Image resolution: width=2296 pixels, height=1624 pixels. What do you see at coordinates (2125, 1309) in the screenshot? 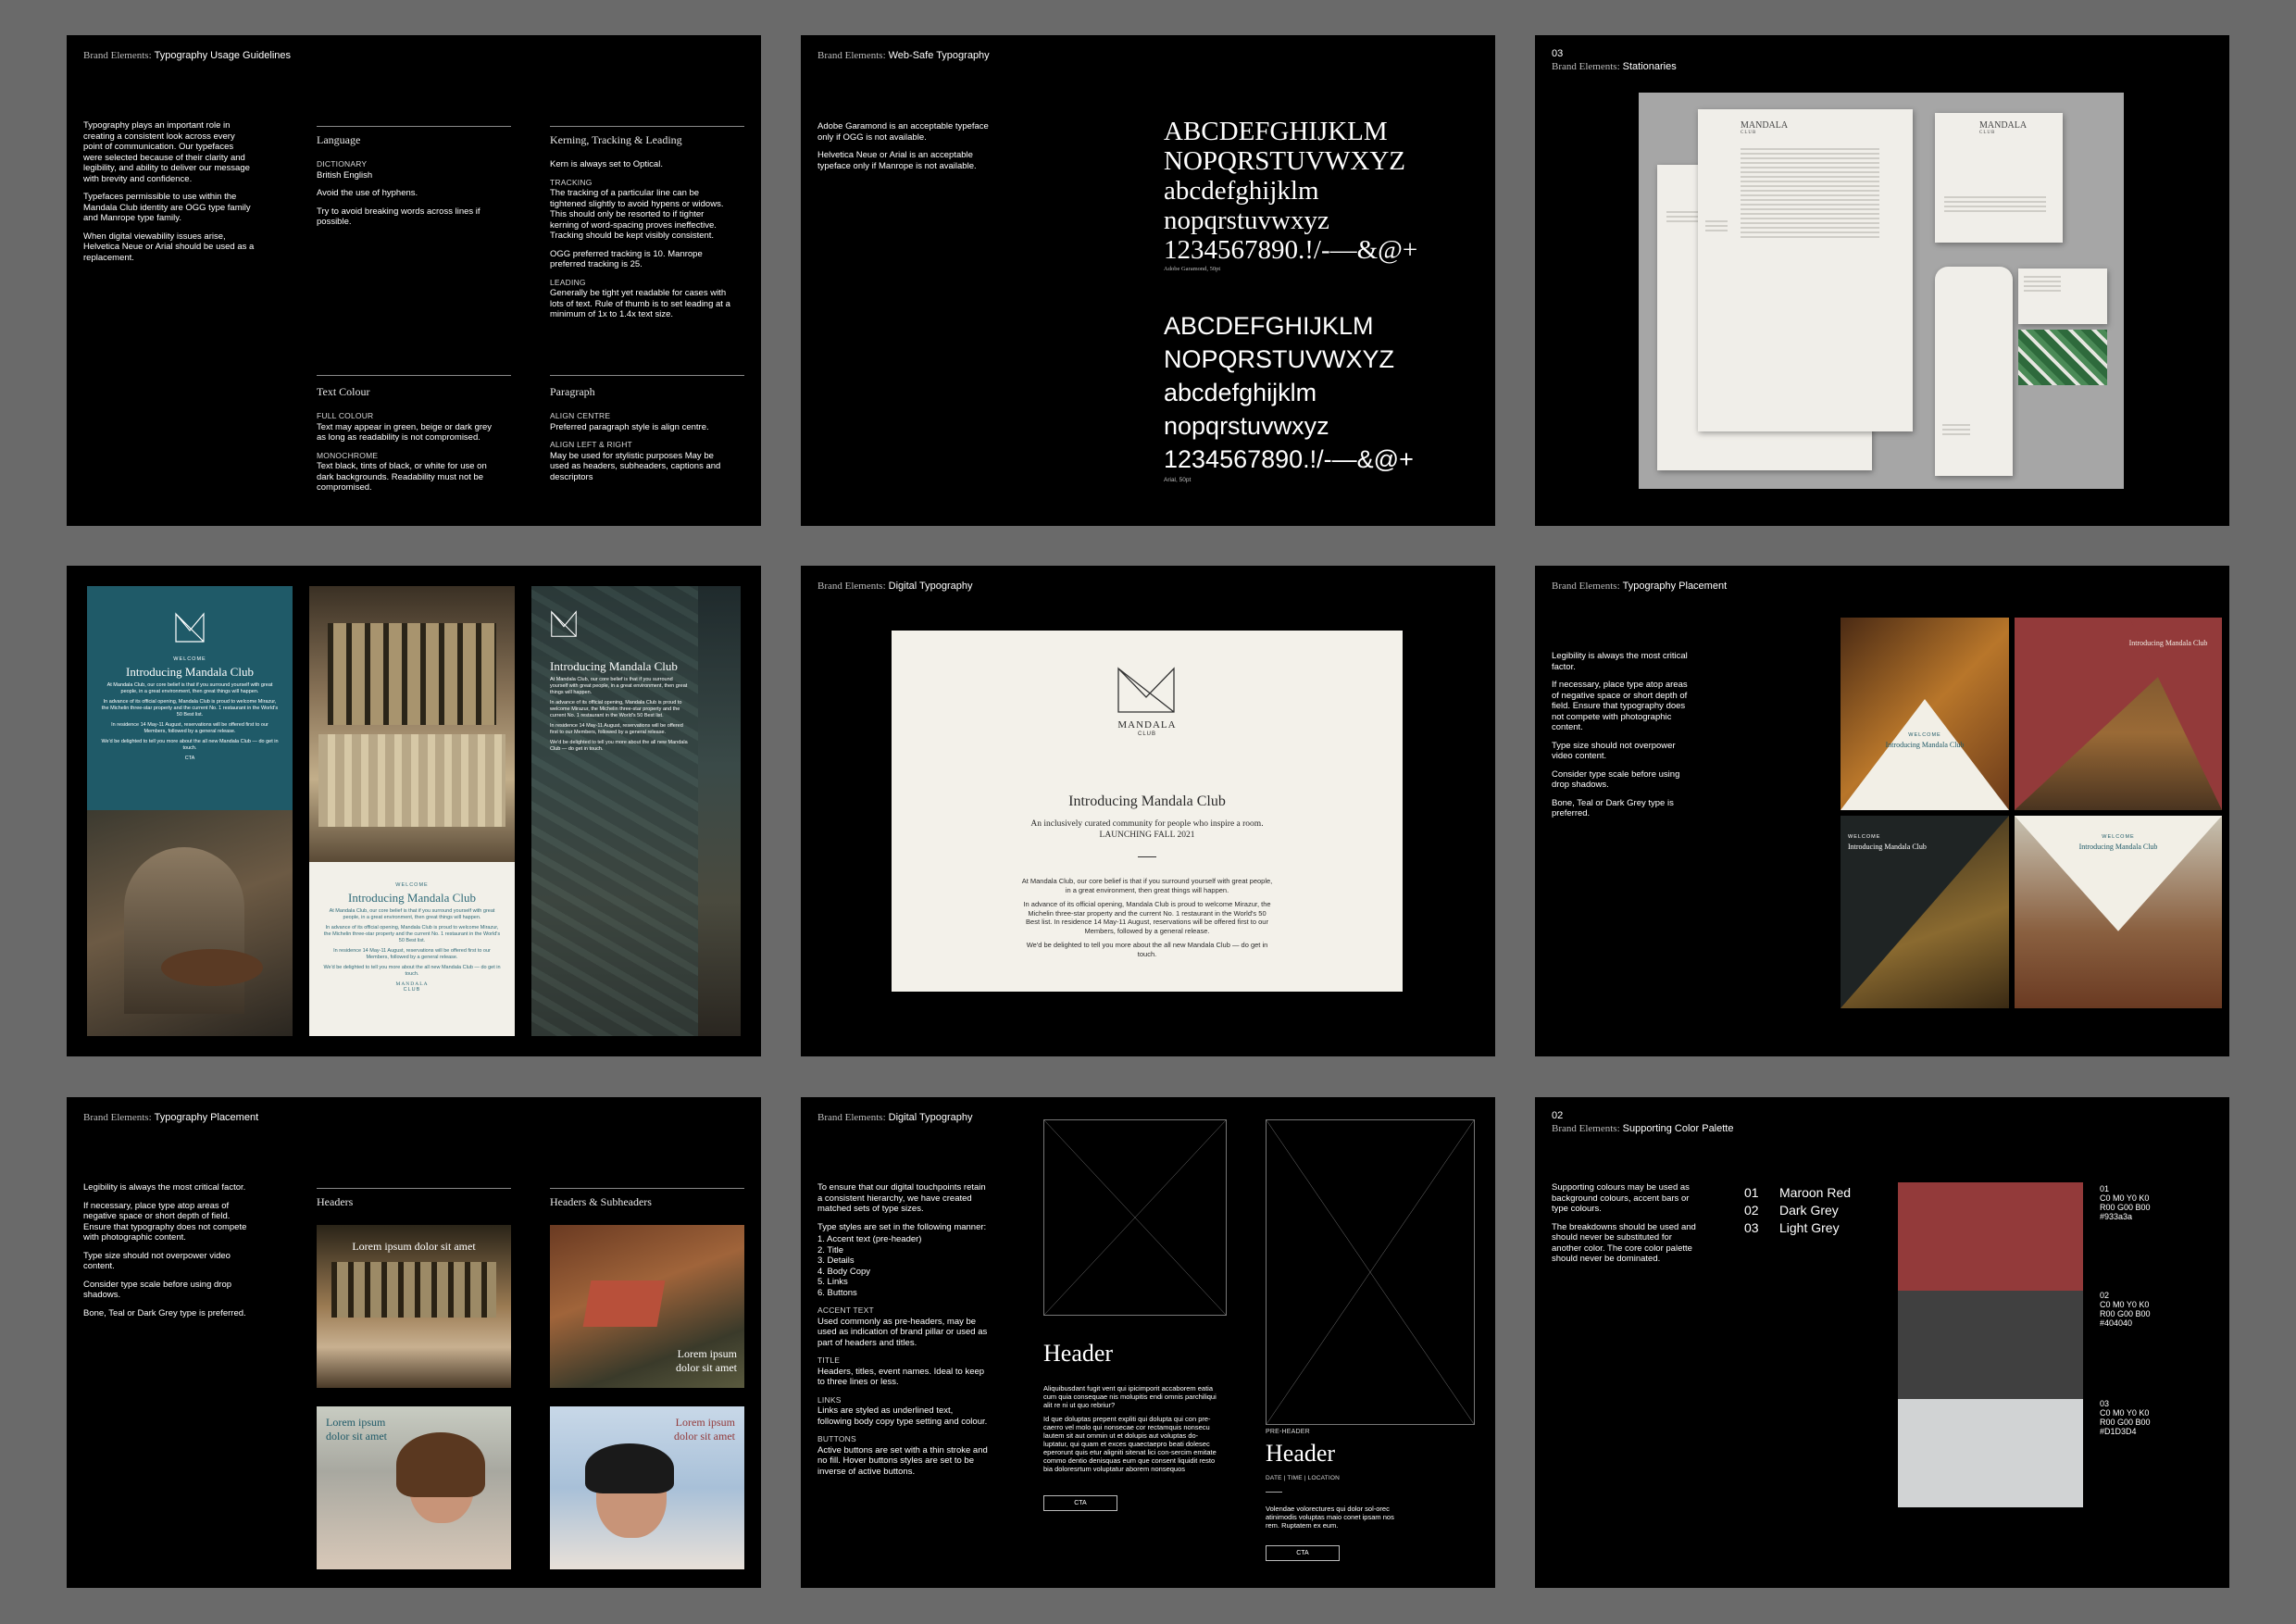
I see `swatch-spec: 02 C0 M0 Y0 K0 R00 G00 B00 #404040` at bounding box center [2125, 1309].